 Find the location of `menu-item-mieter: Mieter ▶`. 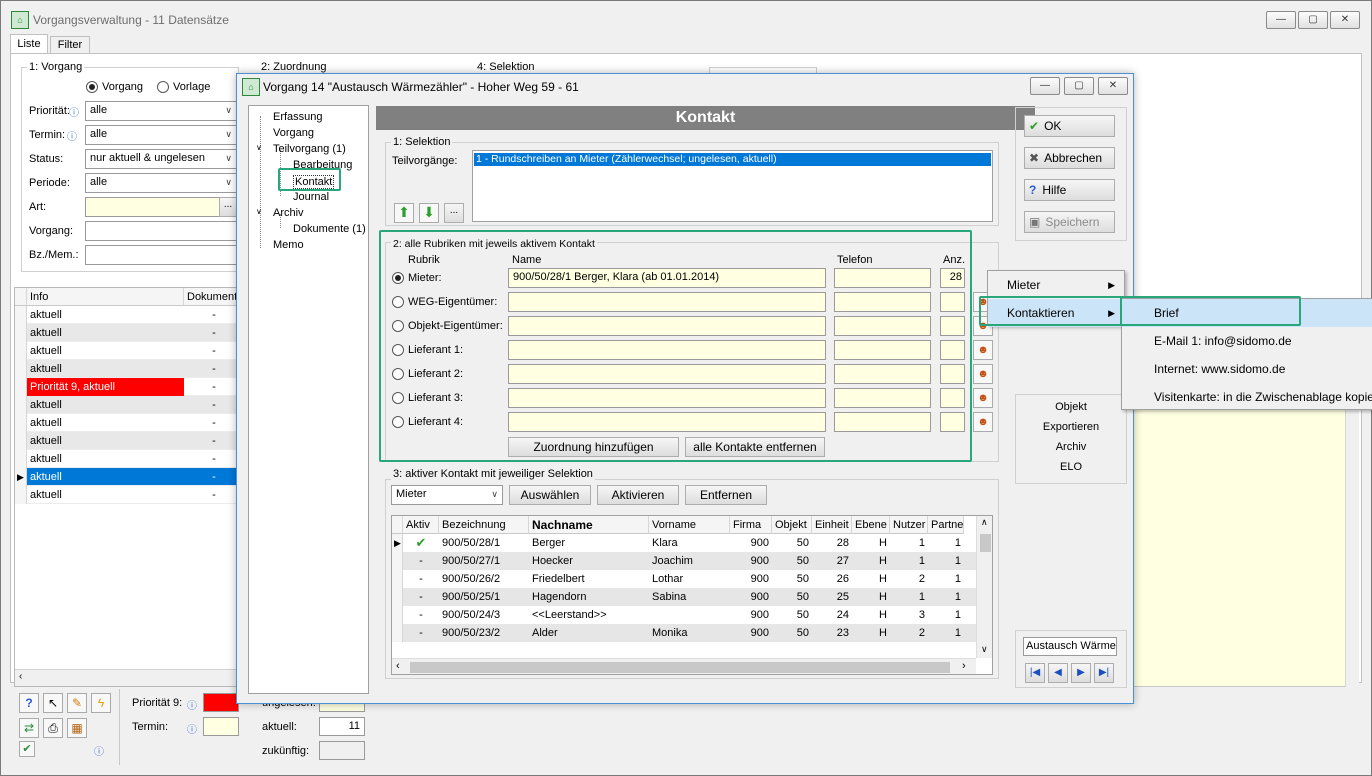

menu-item-mieter: Mieter ▶ is located at coordinates (1056, 285).